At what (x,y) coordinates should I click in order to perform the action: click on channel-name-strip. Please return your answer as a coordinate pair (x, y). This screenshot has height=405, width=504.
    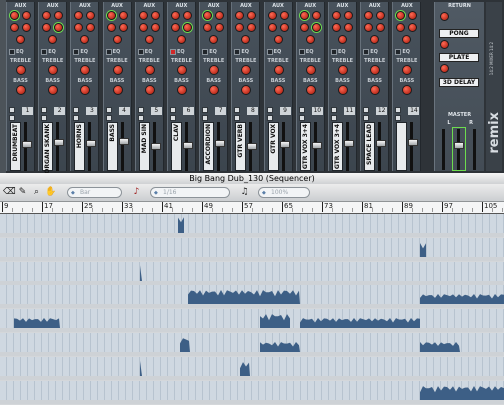
    Looking at the image, I should click on (402, 146).